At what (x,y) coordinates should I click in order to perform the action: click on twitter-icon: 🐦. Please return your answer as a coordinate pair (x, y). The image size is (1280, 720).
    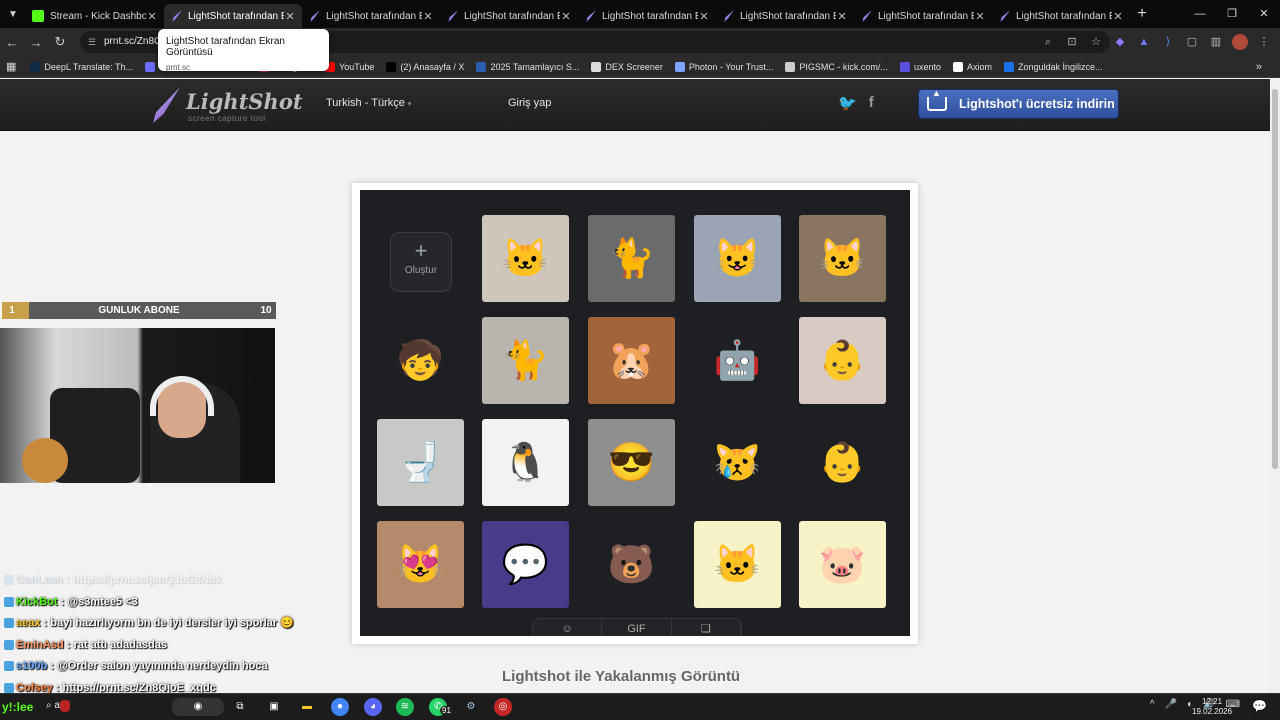
    Looking at the image, I should click on (847, 103).